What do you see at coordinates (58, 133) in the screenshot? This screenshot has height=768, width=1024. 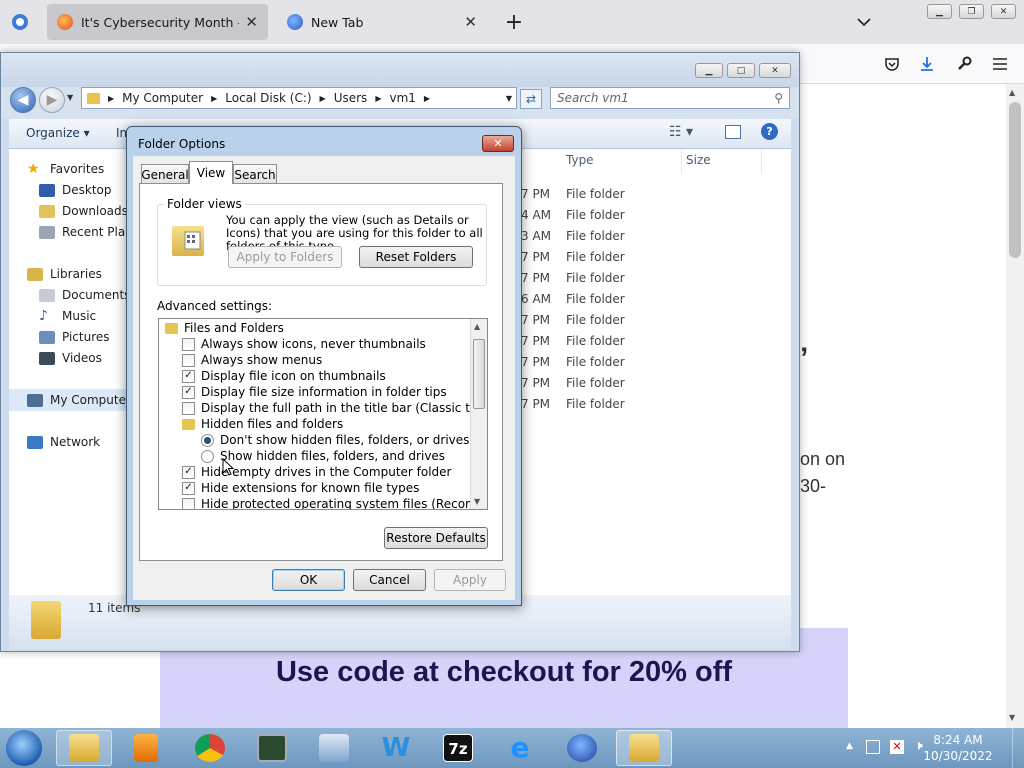 I see `organize-button: Organize ▾` at bounding box center [58, 133].